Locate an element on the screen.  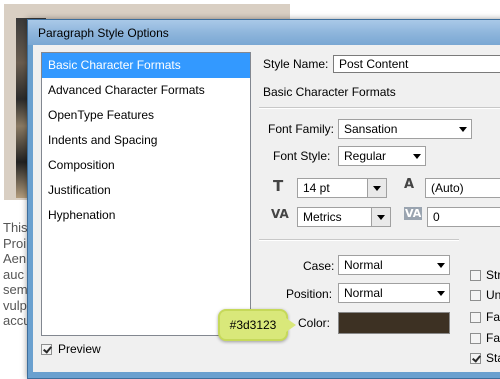
kerning-icon: VA is located at coordinates (280, 214).